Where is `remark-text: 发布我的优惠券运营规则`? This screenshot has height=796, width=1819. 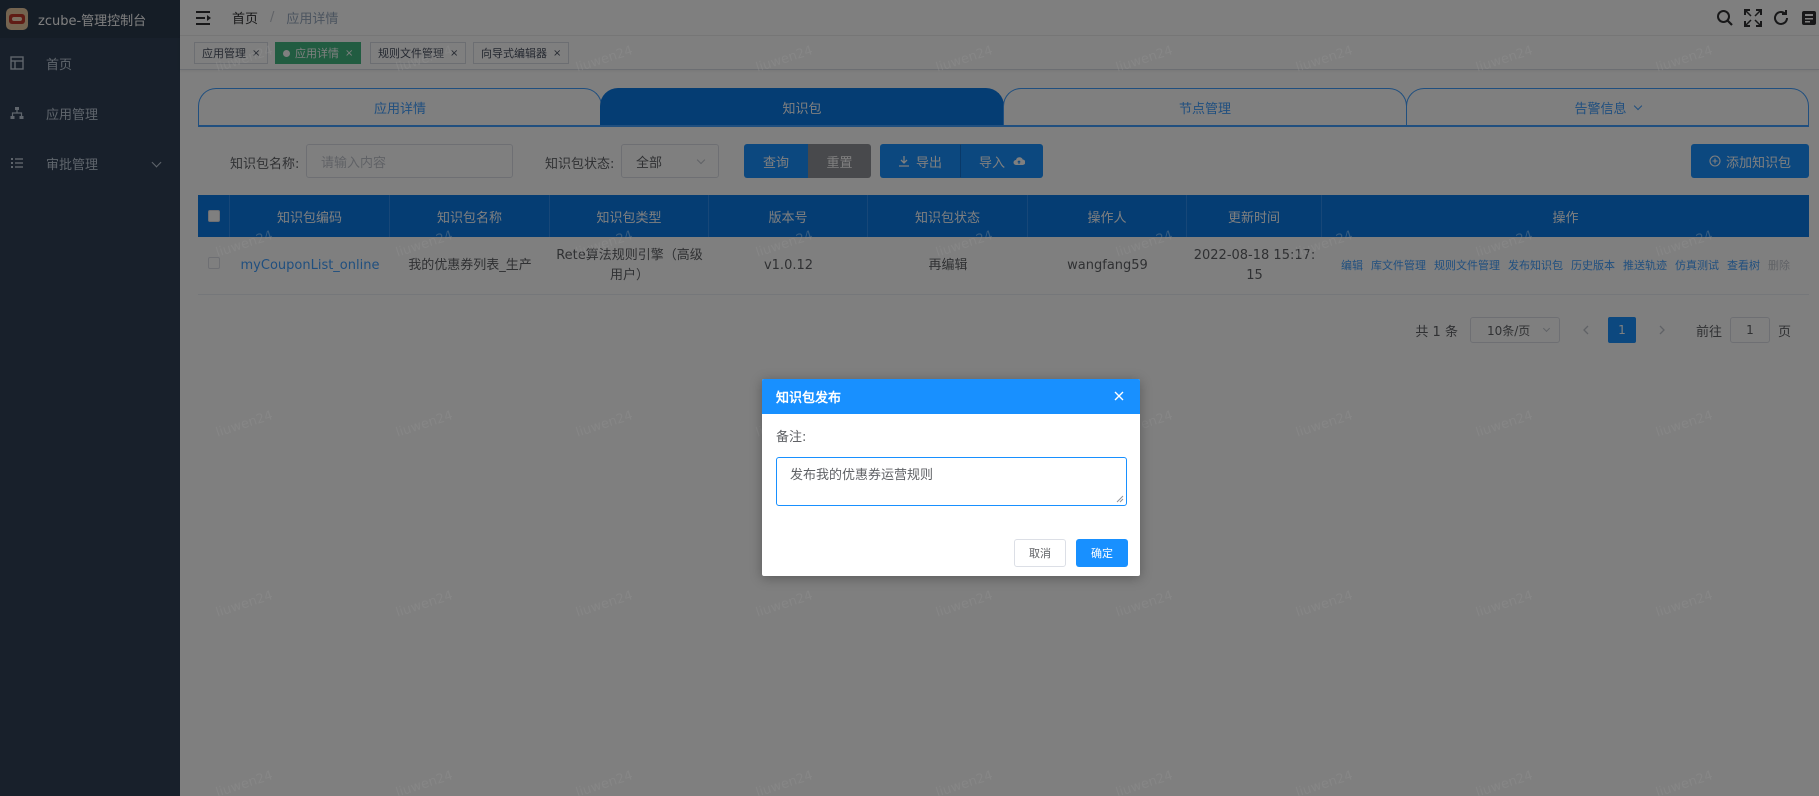
remark-text: 发布我的优惠券运营规则 is located at coordinates (862, 475).